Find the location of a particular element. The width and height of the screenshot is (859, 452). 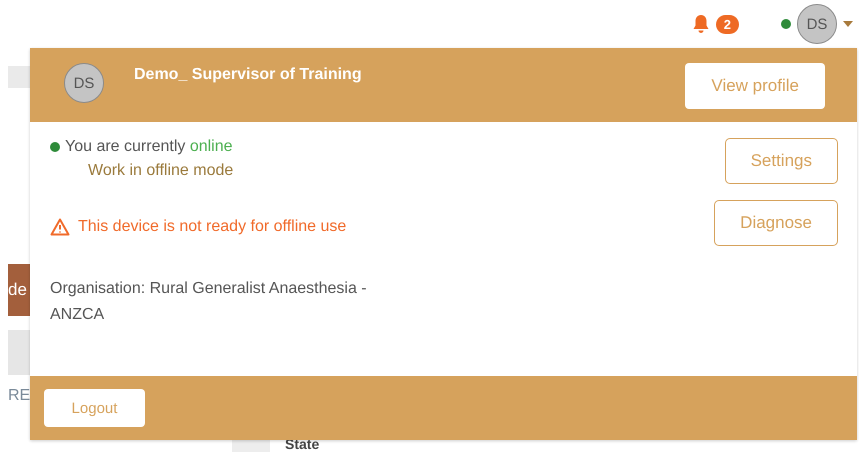

page-panel is located at coordinates (19, 352).